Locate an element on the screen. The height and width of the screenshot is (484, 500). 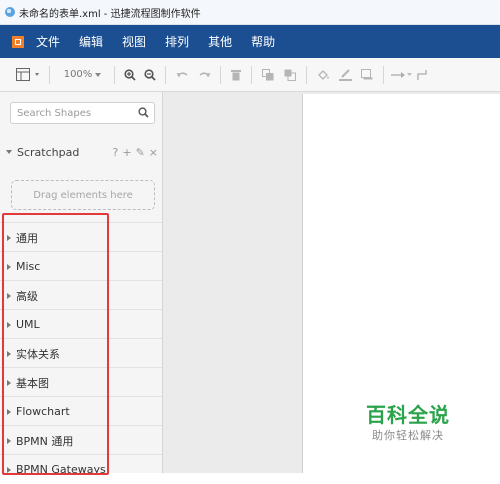
category-label: BPMN 通用 is located at coordinates (45, 441).